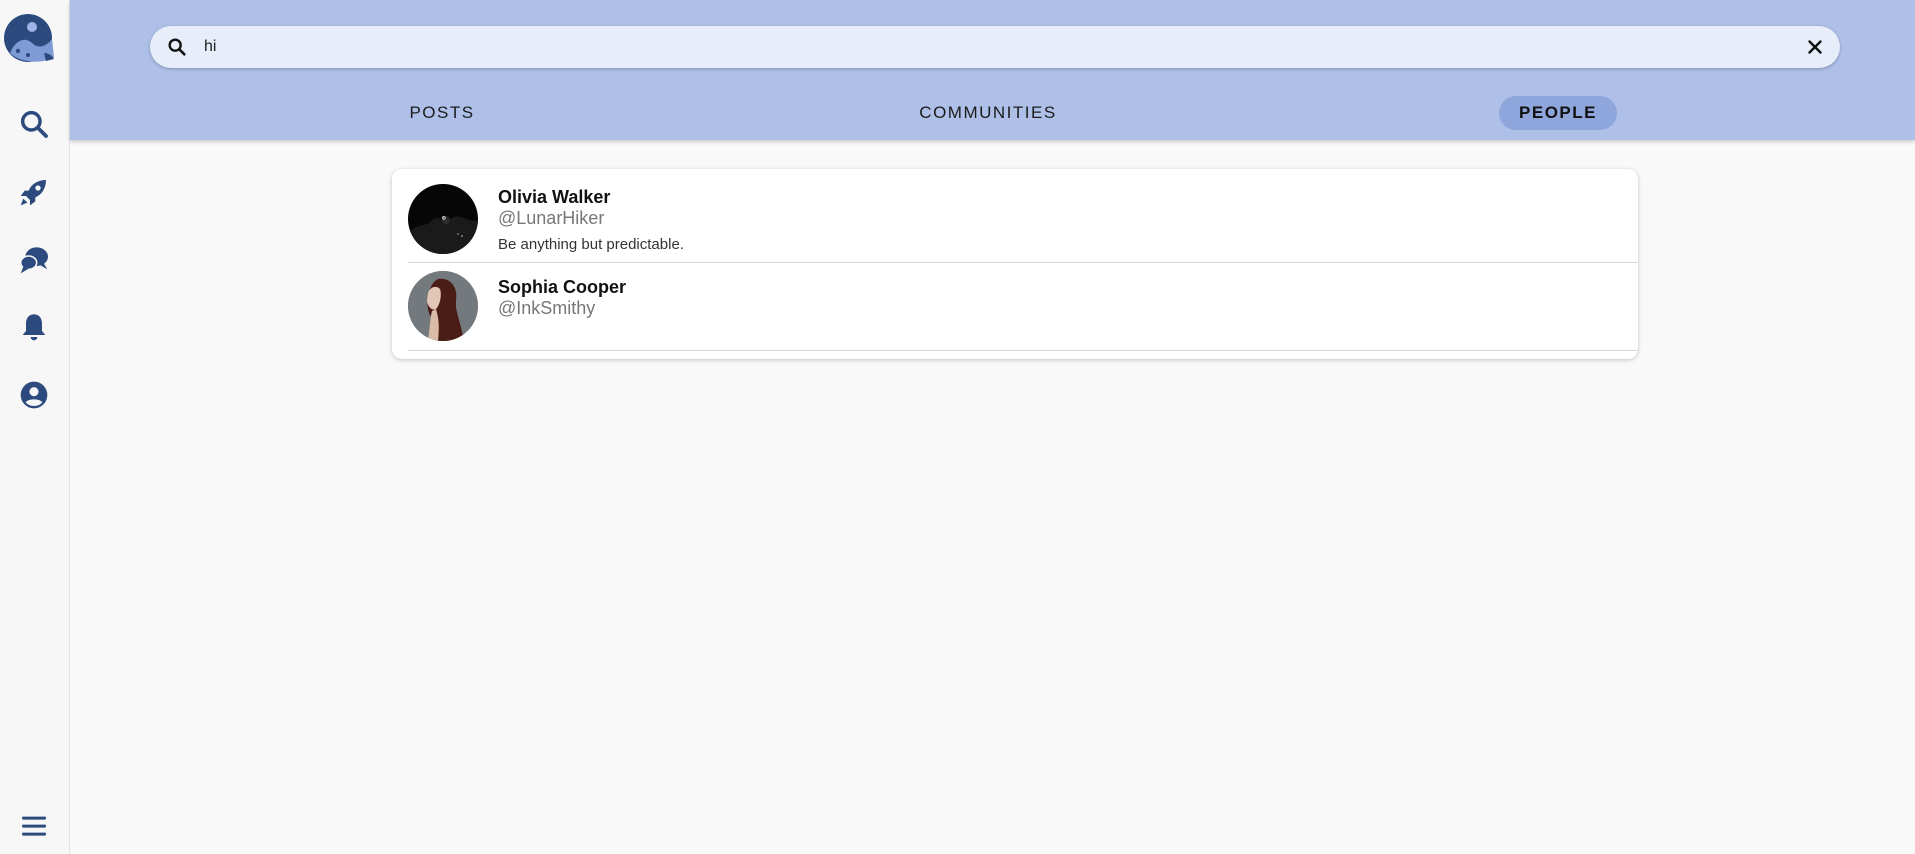  What do you see at coordinates (1558, 113) in the screenshot?
I see `tab-people: PEOPLE` at bounding box center [1558, 113].